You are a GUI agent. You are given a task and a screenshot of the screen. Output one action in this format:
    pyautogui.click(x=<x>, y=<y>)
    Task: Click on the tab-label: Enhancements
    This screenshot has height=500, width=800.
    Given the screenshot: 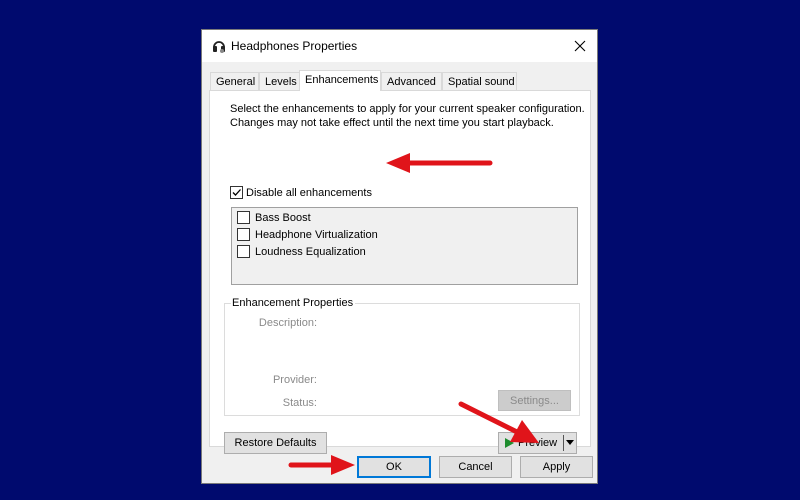 What is the action you would take?
    pyautogui.click(x=342, y=80)
    